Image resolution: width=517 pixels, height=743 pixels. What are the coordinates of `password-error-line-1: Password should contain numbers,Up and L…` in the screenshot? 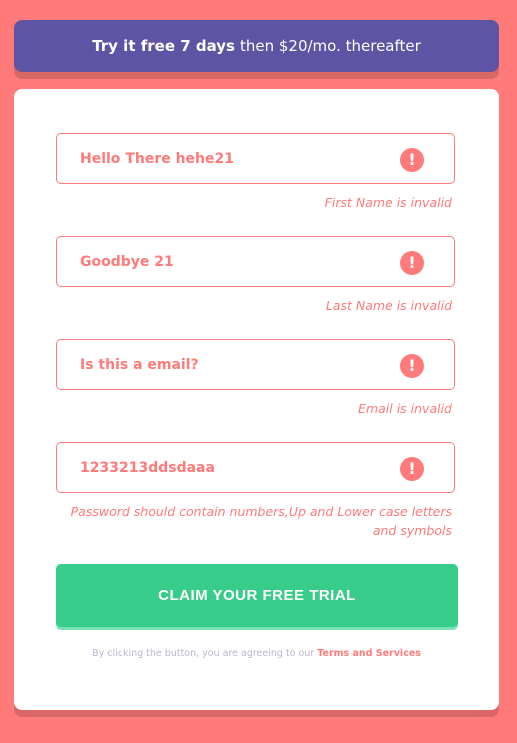 It's located at (261, 511).